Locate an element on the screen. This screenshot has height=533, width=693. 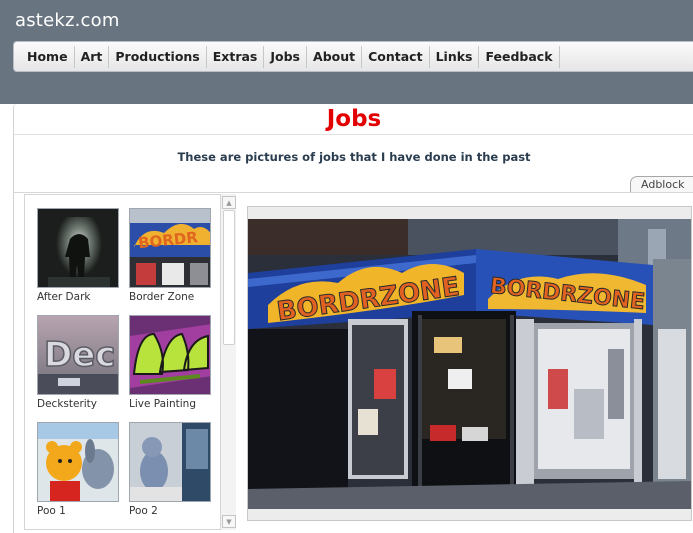
nav-contact: Contact is located at coordinates (396, 56).